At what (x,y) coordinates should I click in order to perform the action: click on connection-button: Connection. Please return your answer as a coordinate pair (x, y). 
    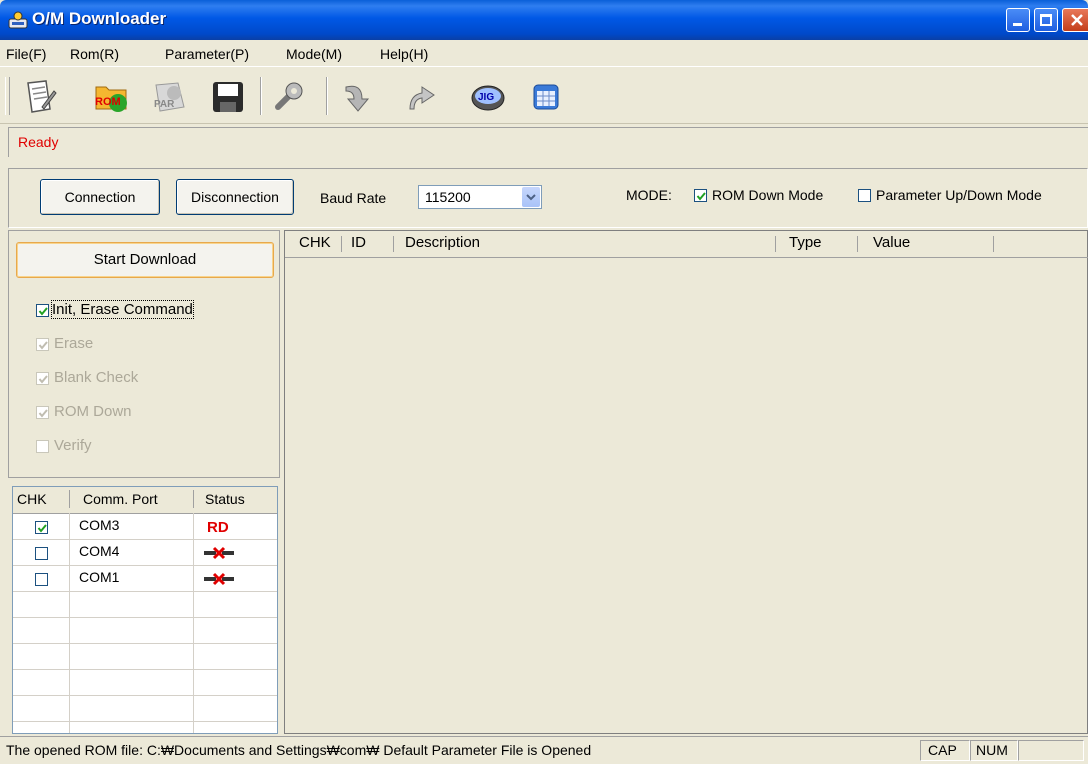
    Looking at the image, I should click on (100, 197).